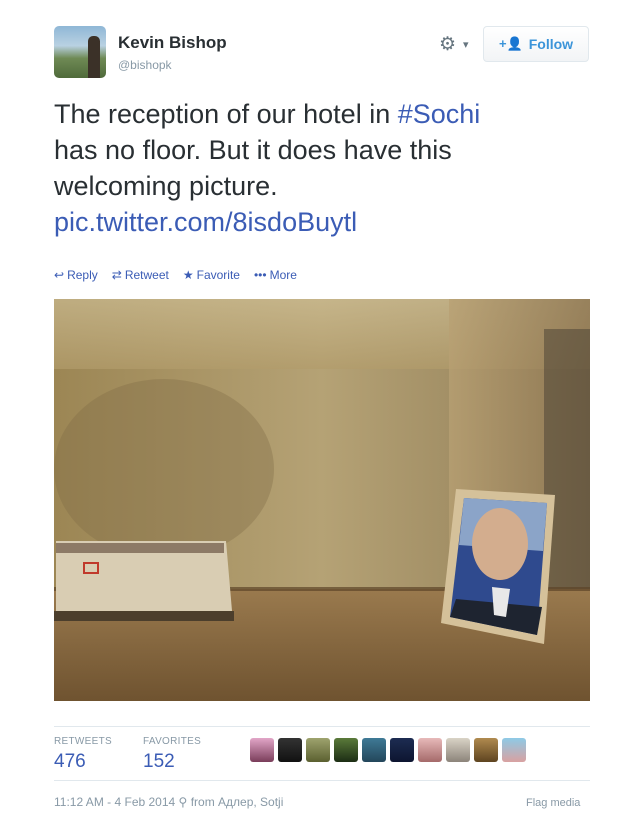 This screenshot has height=838, width=640. Describe the element at coordinates (260, 275) in the screenshot. I see `more-icon: •••` at that location.